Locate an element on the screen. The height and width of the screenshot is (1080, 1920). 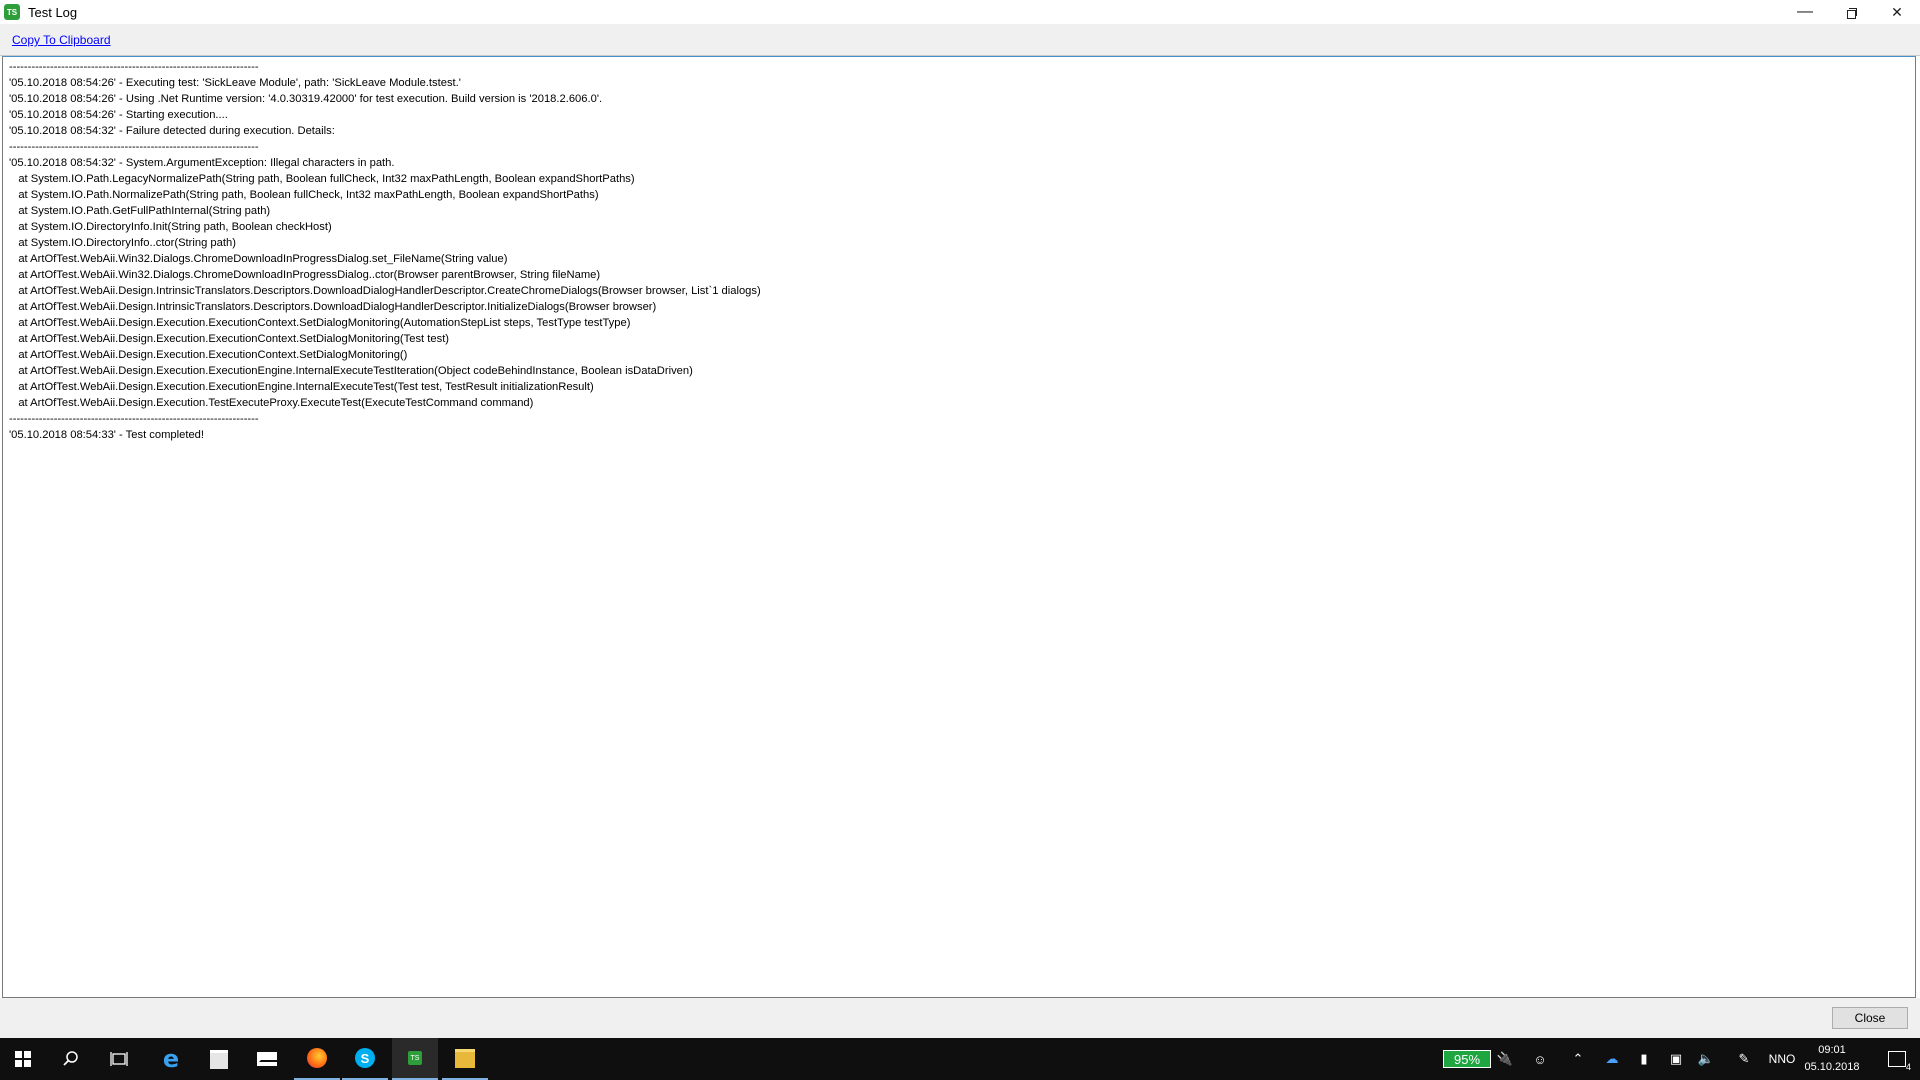
start-button is located at coordinates (23, 1059).